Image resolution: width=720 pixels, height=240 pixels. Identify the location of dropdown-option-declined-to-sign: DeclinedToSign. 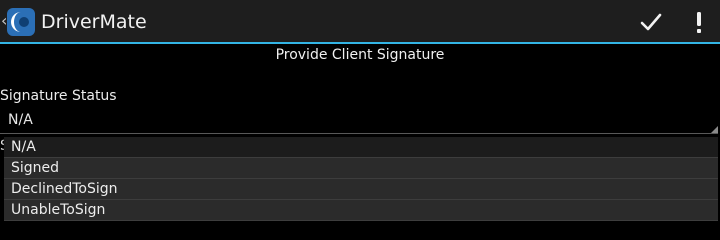
(361, 189).